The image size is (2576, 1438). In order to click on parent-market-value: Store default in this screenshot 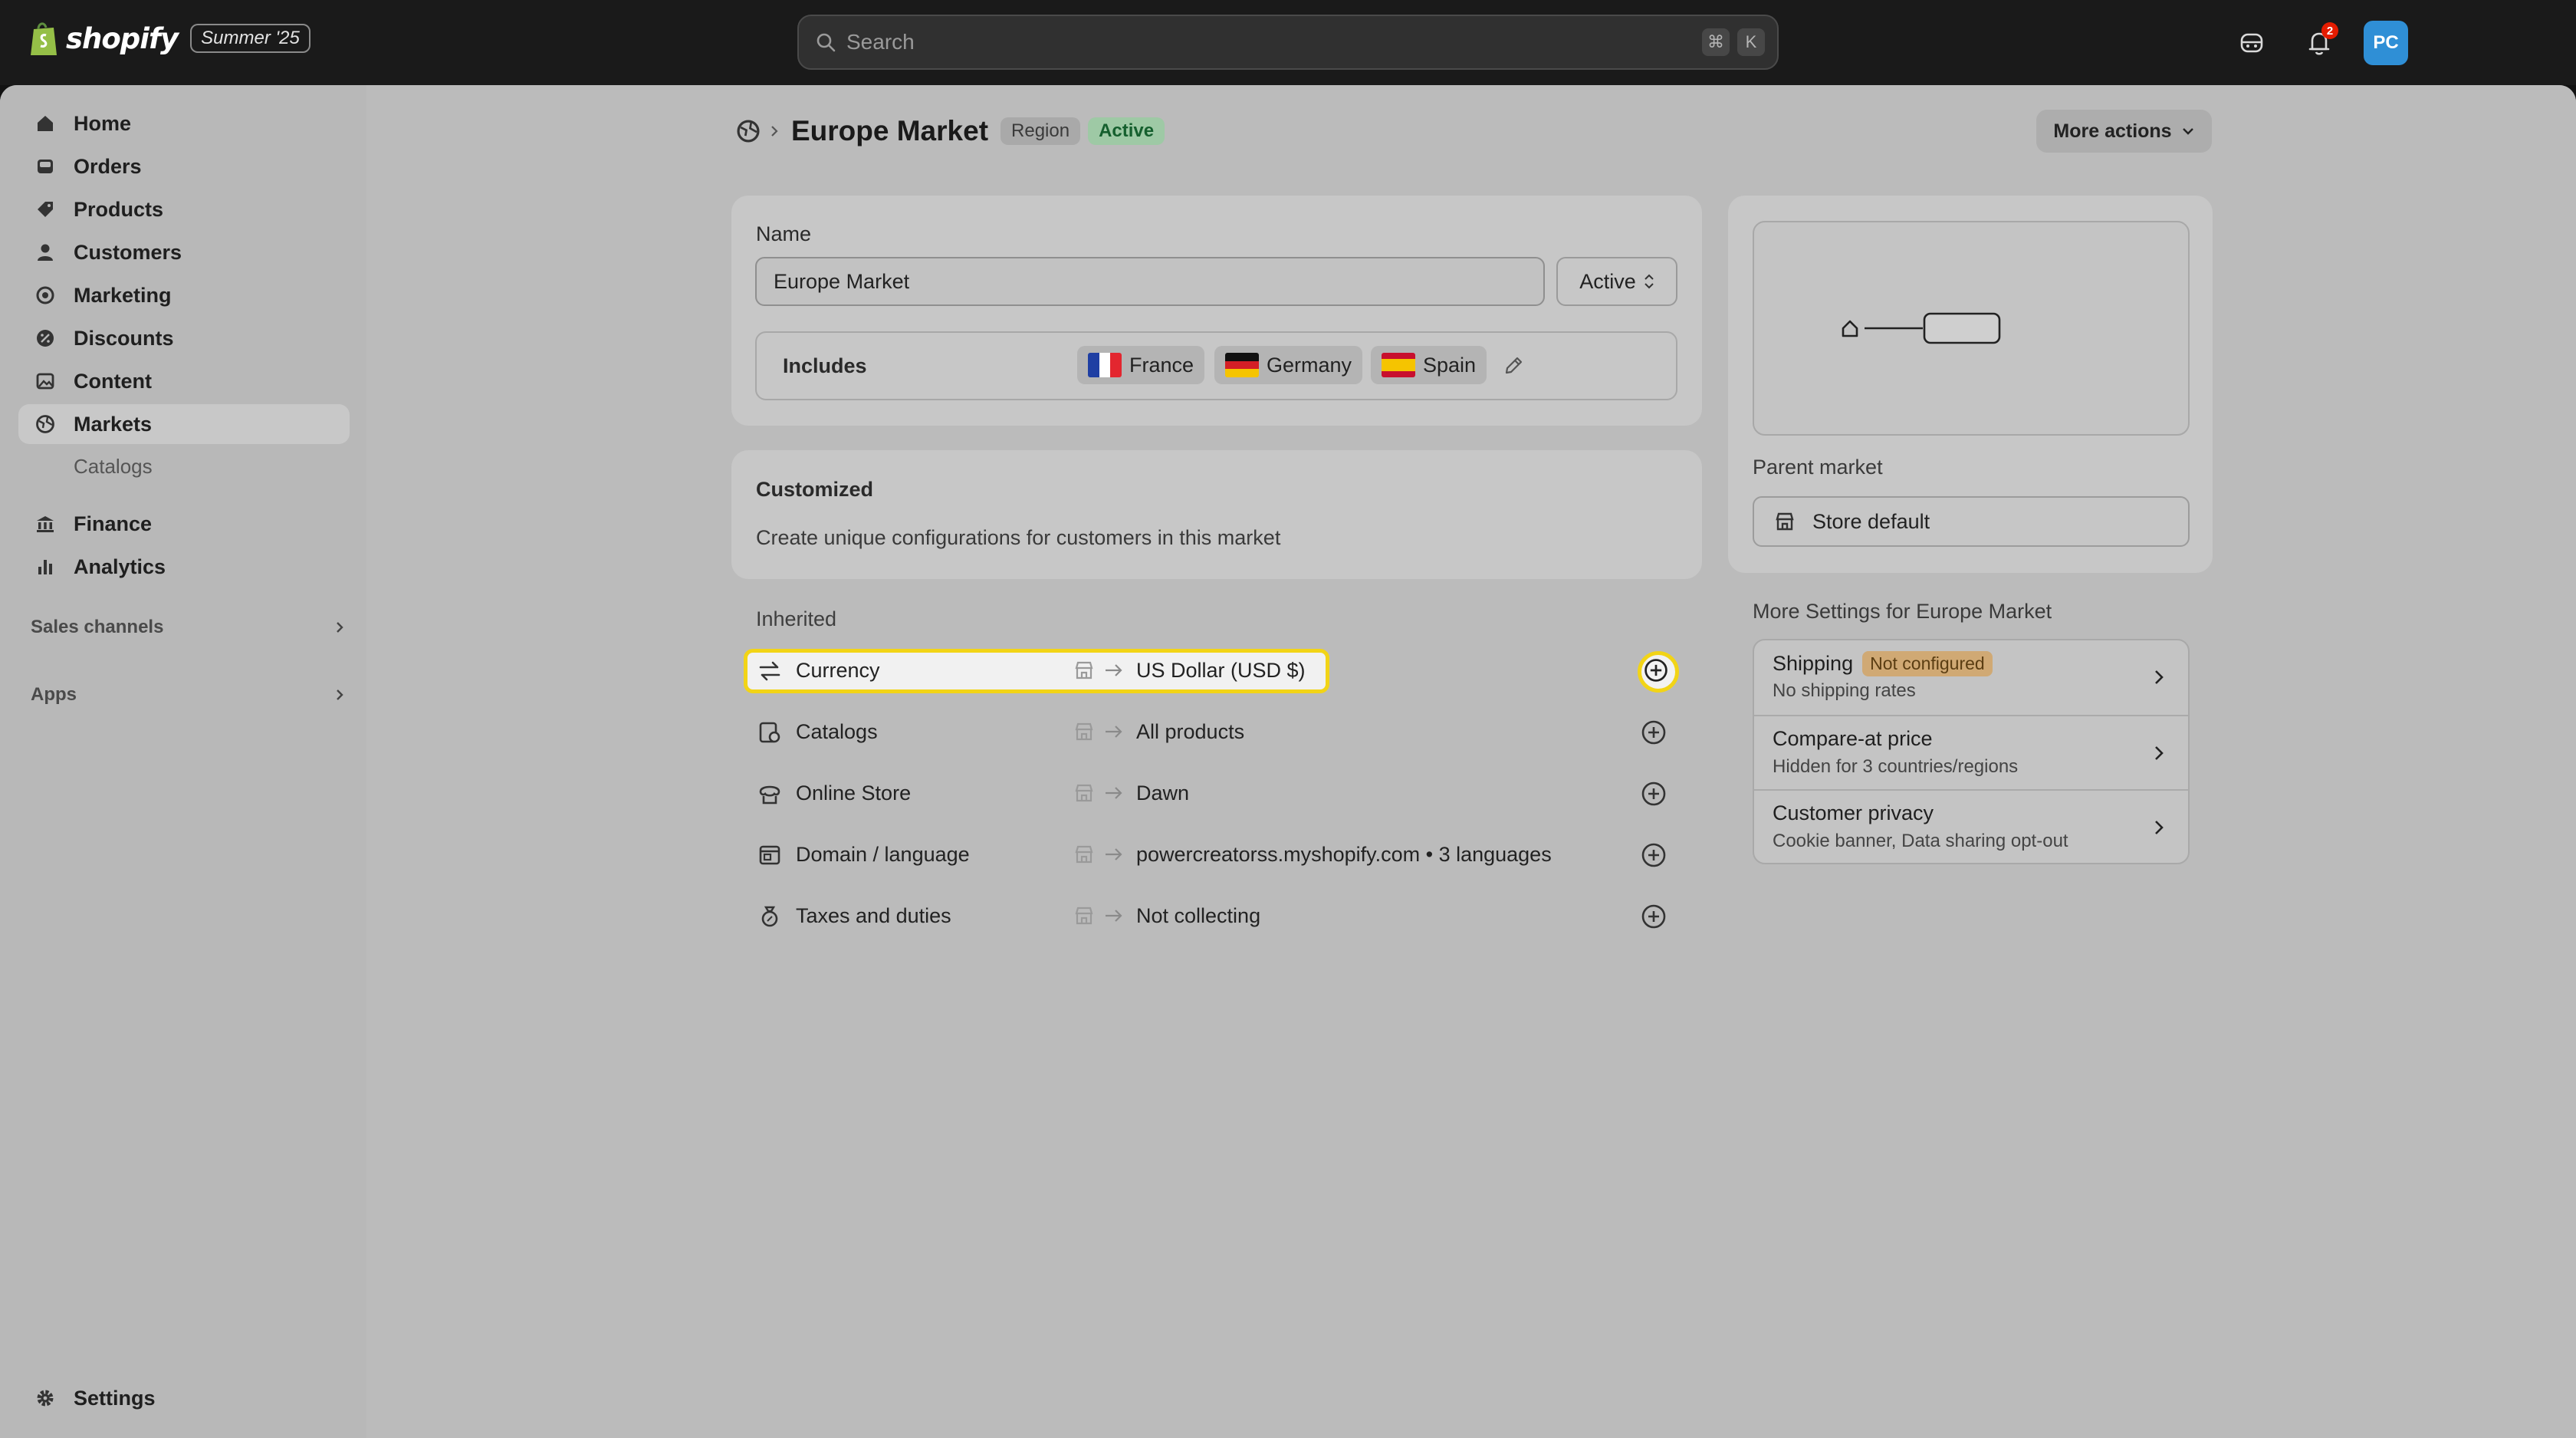, I will do `click(1871, 521)`.